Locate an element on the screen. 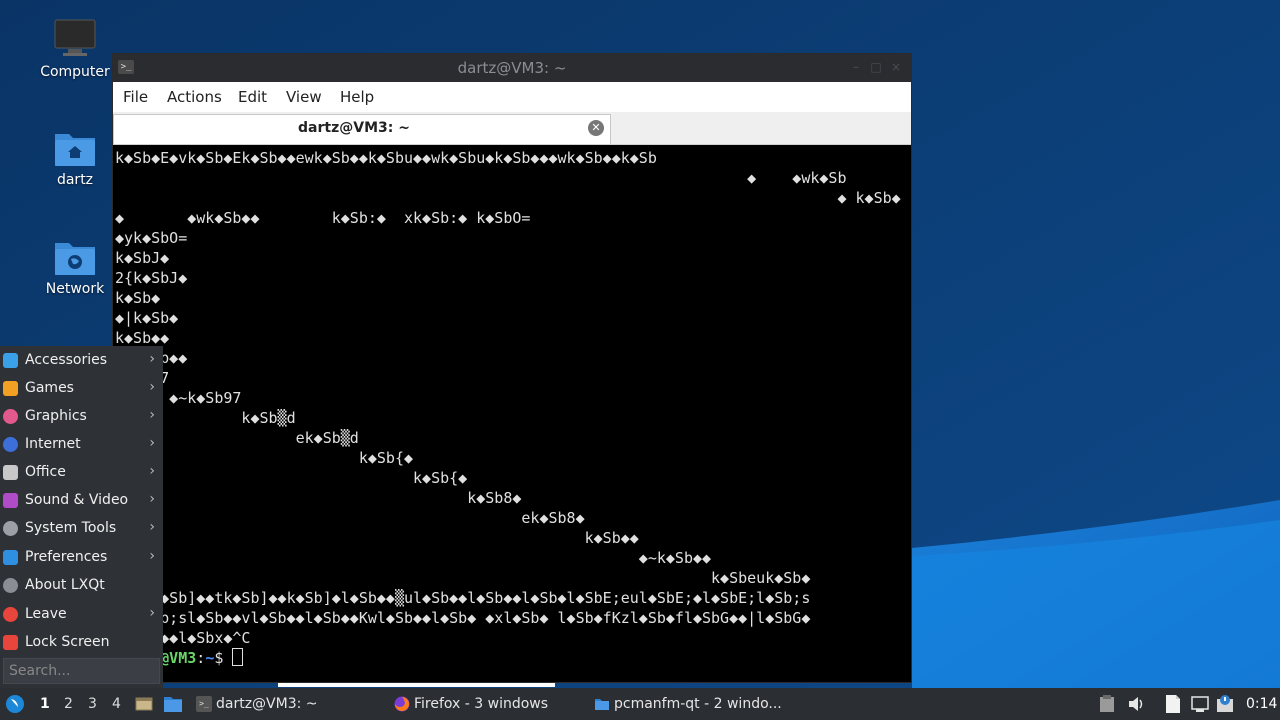  menu-item-label: Office is located at coordinates (45, 472).